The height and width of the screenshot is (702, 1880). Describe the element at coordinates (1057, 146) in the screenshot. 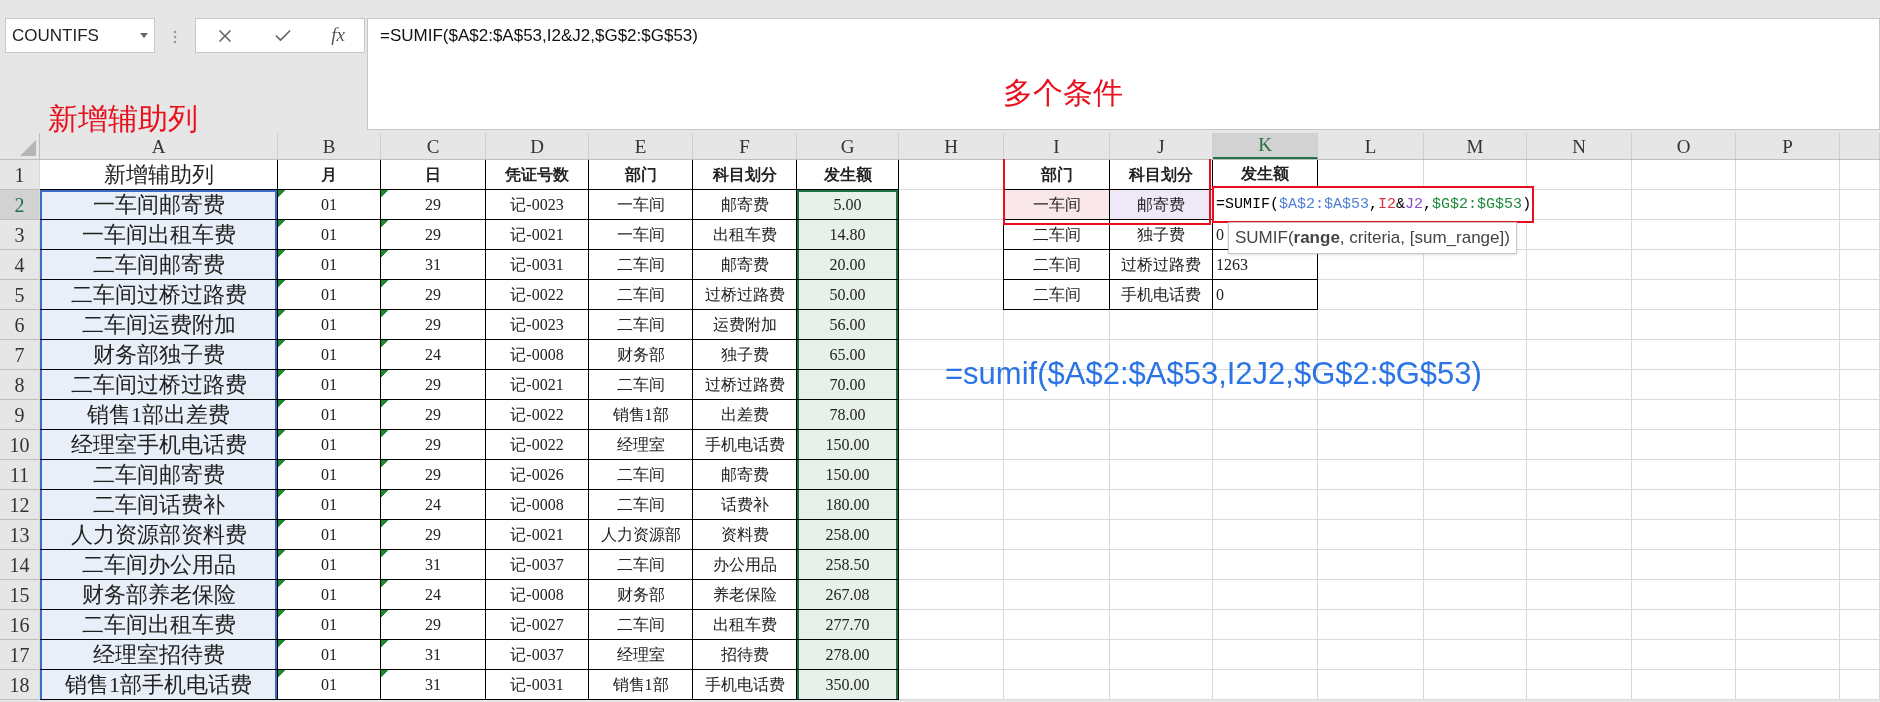

I see `column-header: I` at that location.